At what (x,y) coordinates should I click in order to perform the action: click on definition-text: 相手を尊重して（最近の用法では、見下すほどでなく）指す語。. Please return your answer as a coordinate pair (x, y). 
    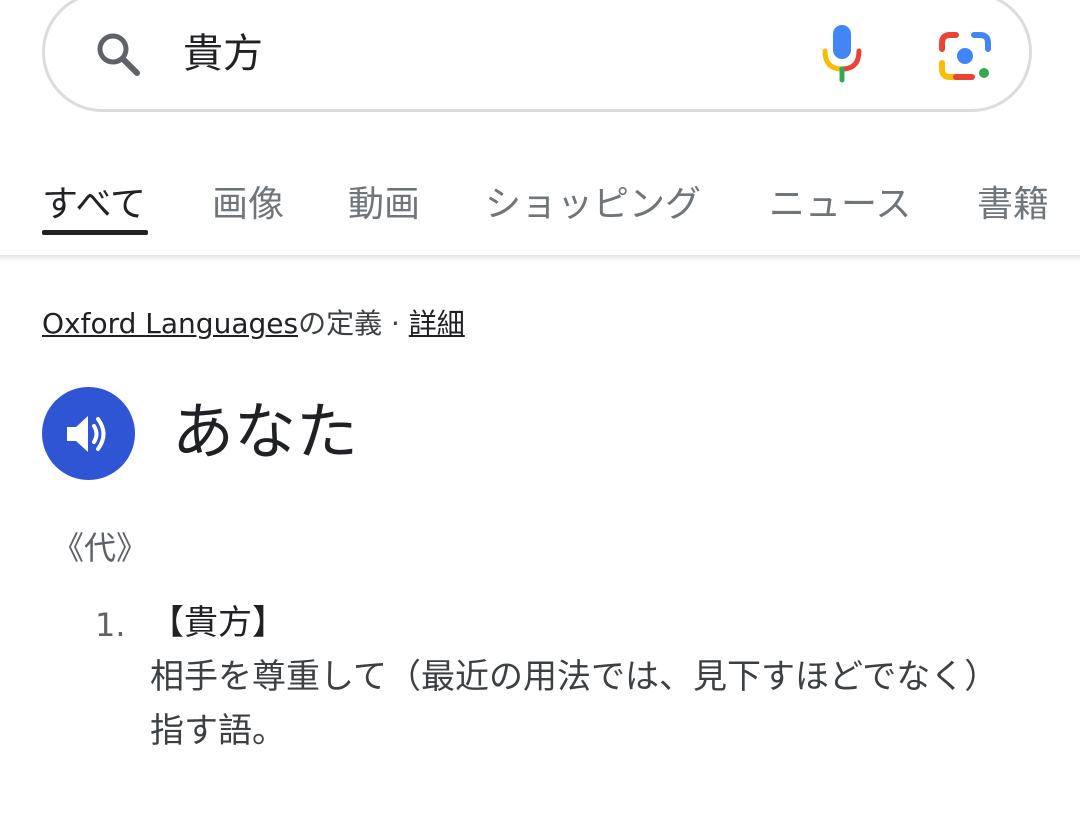
    Looking at the image, I should click on (574, 704).